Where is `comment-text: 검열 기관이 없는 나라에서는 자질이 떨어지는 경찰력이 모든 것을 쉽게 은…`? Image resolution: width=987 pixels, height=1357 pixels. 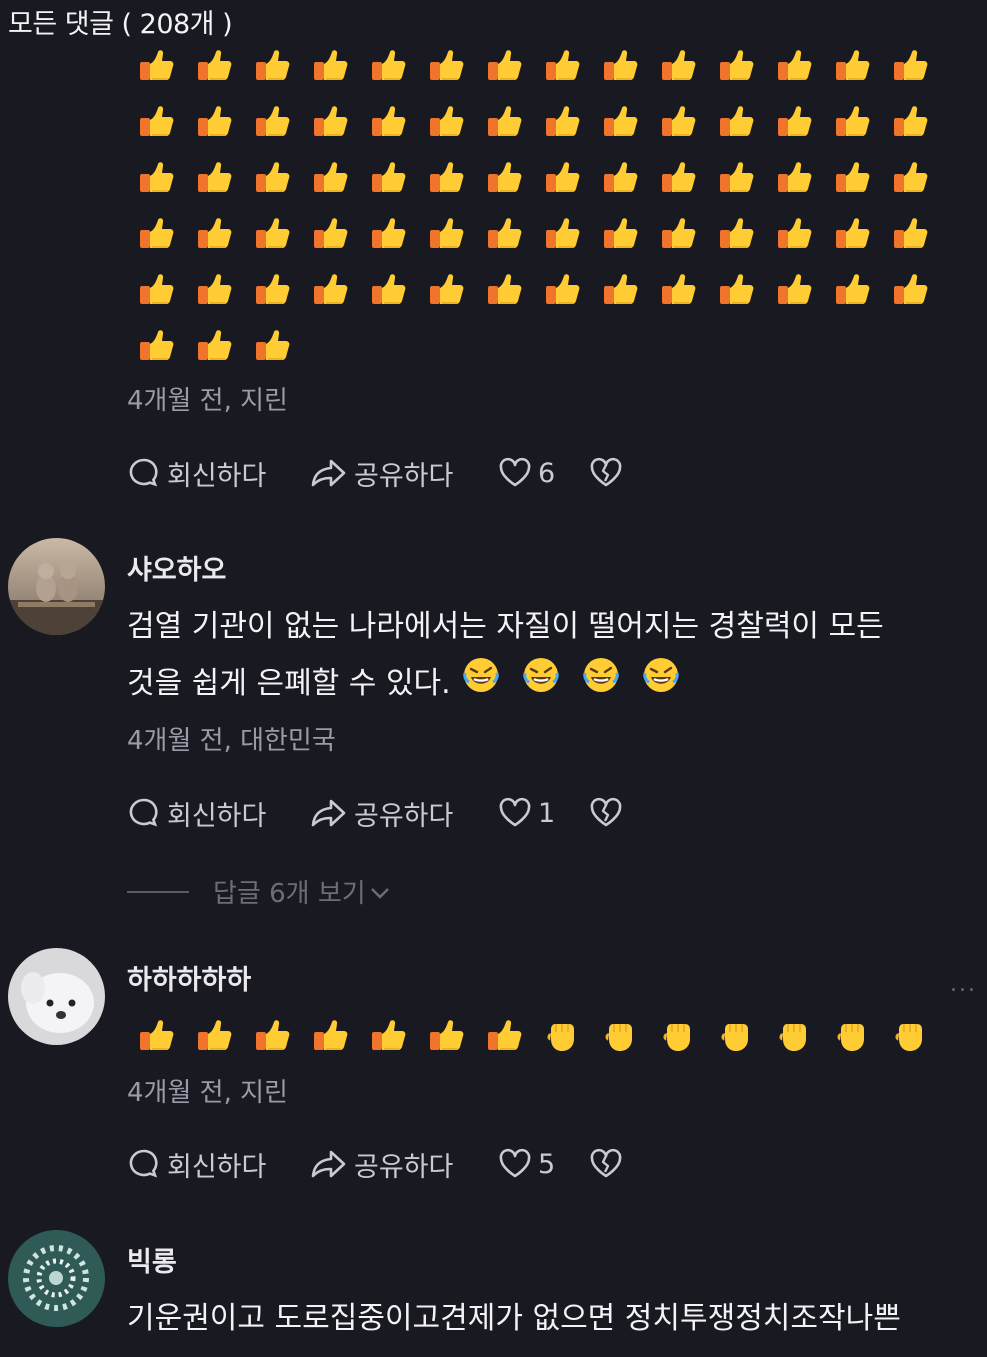 comment-text: 검열 기관이 없는 나라에서는 자질이 떨어지는 경찰력이 모든 것을 쉽게 은… is located at coordinates (505, 656).